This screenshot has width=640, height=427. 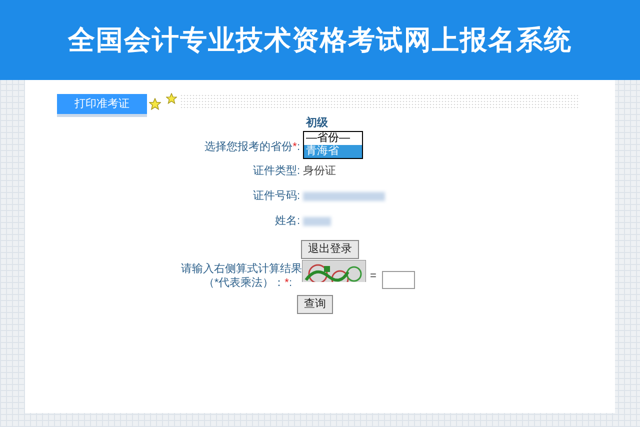 What do you see at coordinates (287, 221) in the screenshot?
I see `field-label: 姓名:` at bounding box center [287, 221].